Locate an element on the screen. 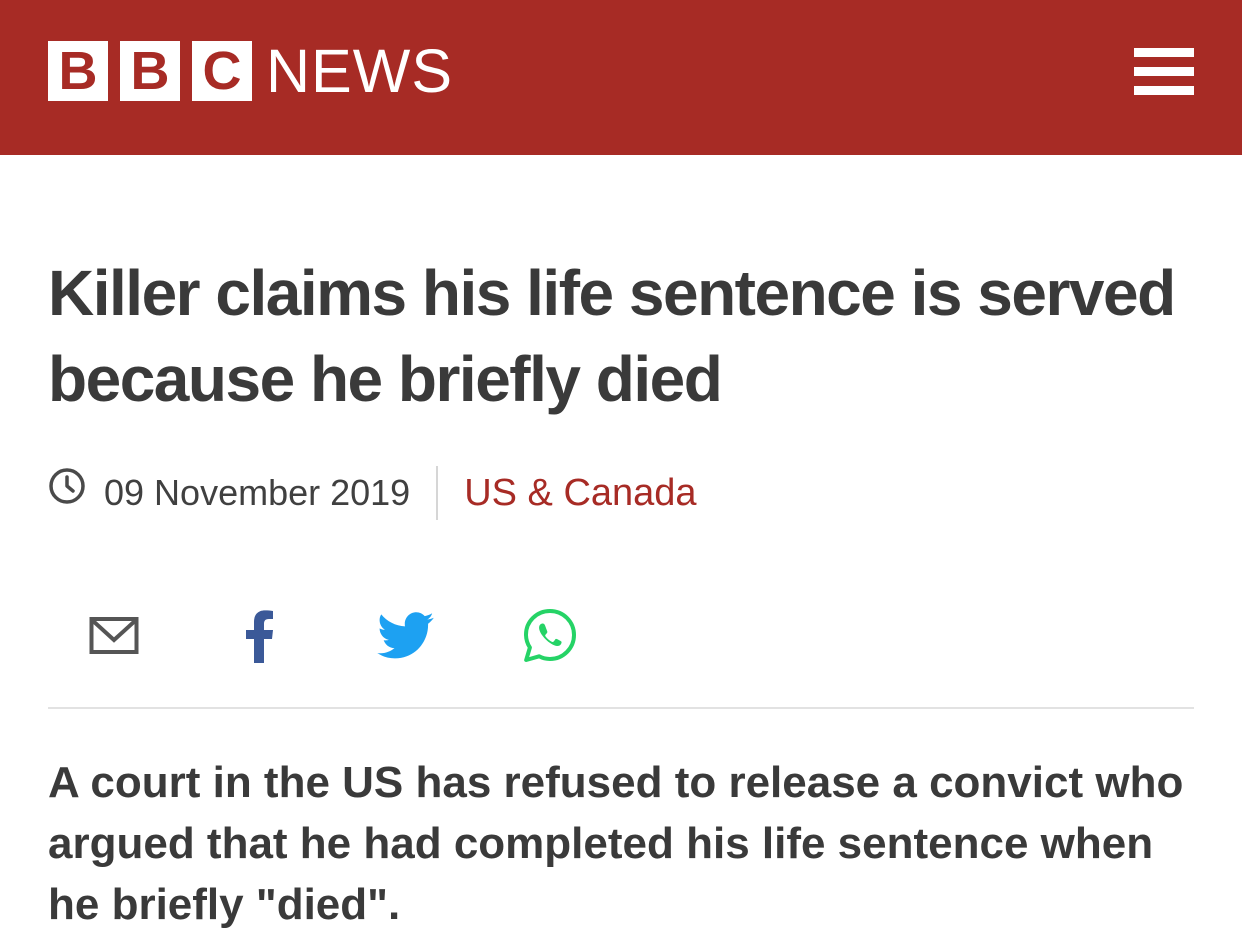 Image resolution: width=1242 pixels, height=934 pixels. twitter-share-button is located at coordinates (406, 636).